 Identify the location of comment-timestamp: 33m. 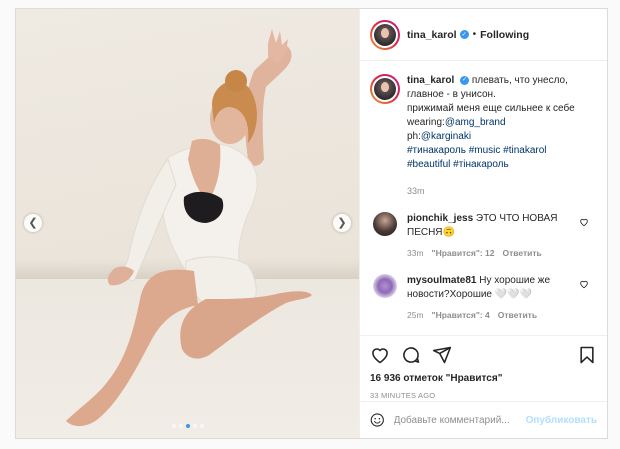
(415, 253).